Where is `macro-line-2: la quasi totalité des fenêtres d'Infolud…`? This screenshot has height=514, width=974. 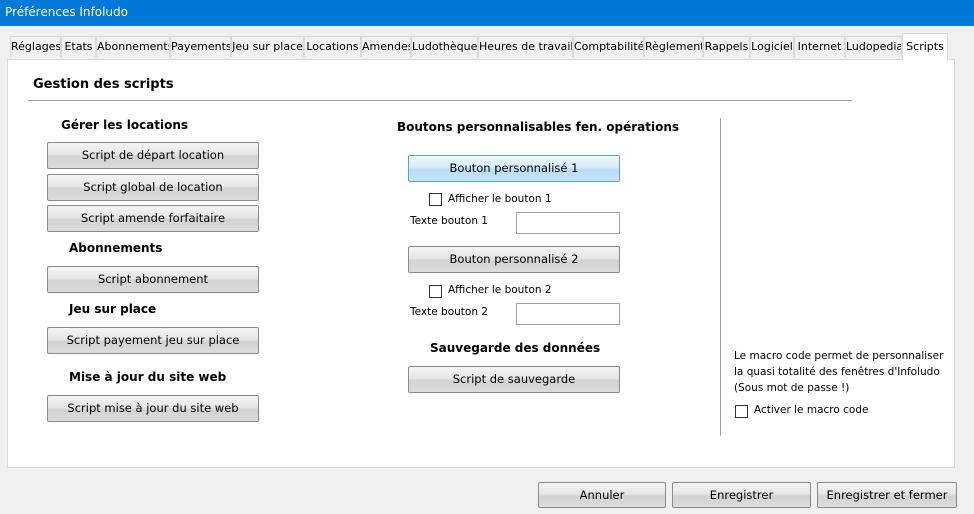 macro-line-2: la quasi totalité des fenêtres d'Infolud… is located at coordinates (837, 372).